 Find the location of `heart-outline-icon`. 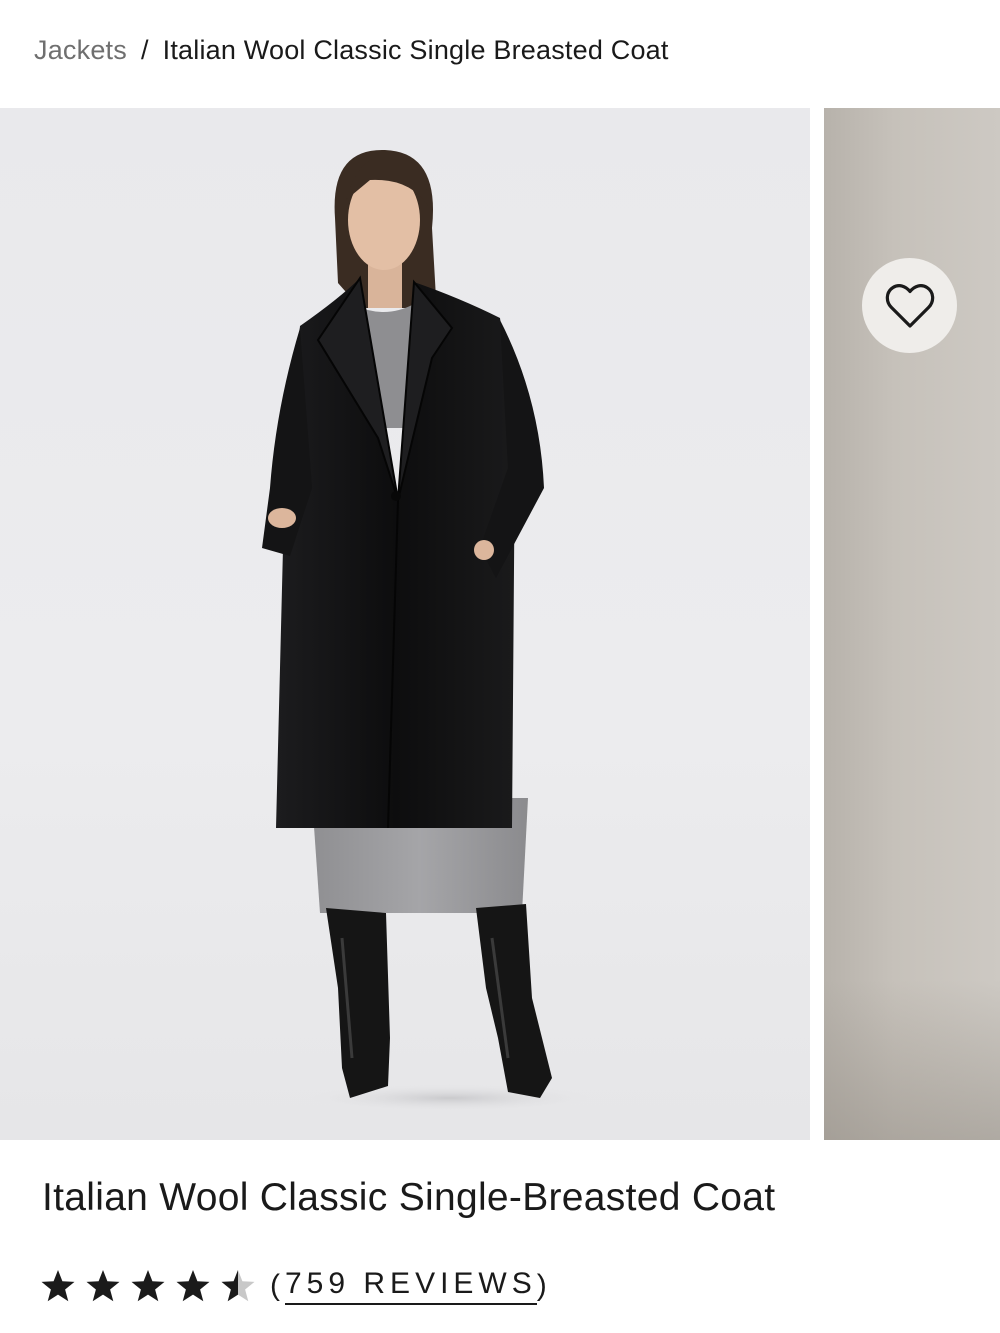

heart-outline-icon is located at coordinates (909, 305).